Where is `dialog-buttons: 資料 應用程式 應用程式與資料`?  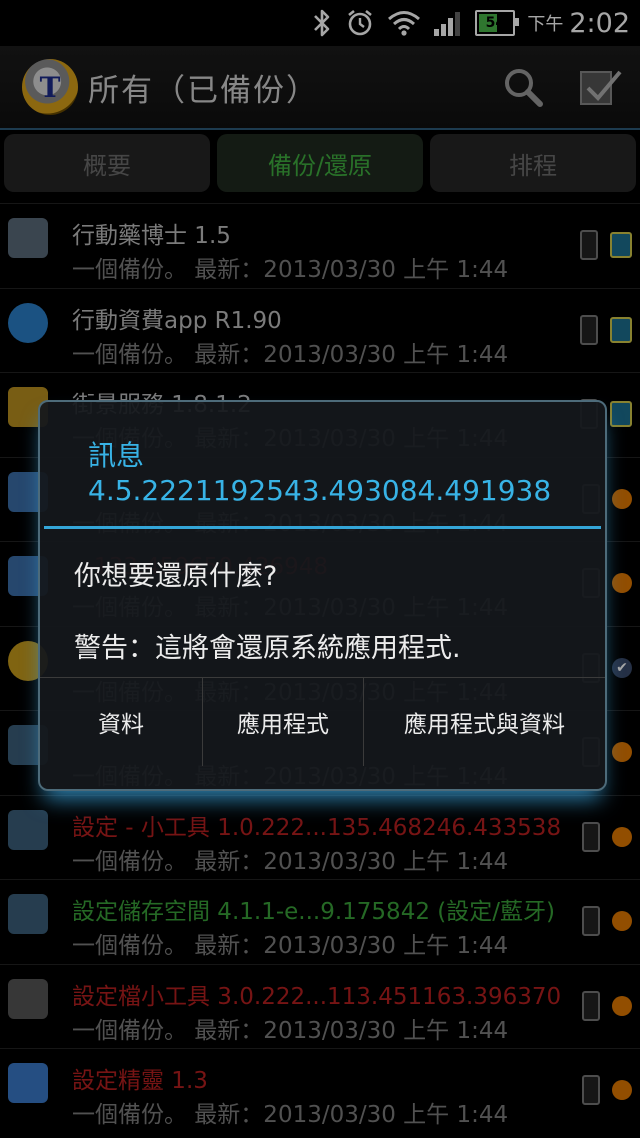
dialog-buttons: 資料 應用程式 應用程式與資料 is located at coordinates (322, 721).